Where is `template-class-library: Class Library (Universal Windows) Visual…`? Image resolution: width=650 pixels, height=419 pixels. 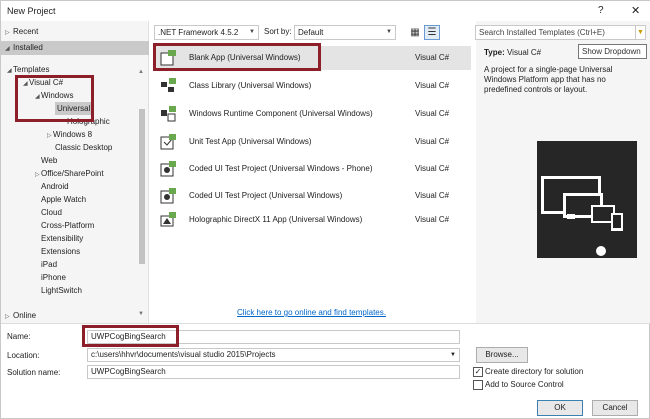 template-class-library: Class Library (Universal Windows) Visual… is located at coordinates (312, 86).